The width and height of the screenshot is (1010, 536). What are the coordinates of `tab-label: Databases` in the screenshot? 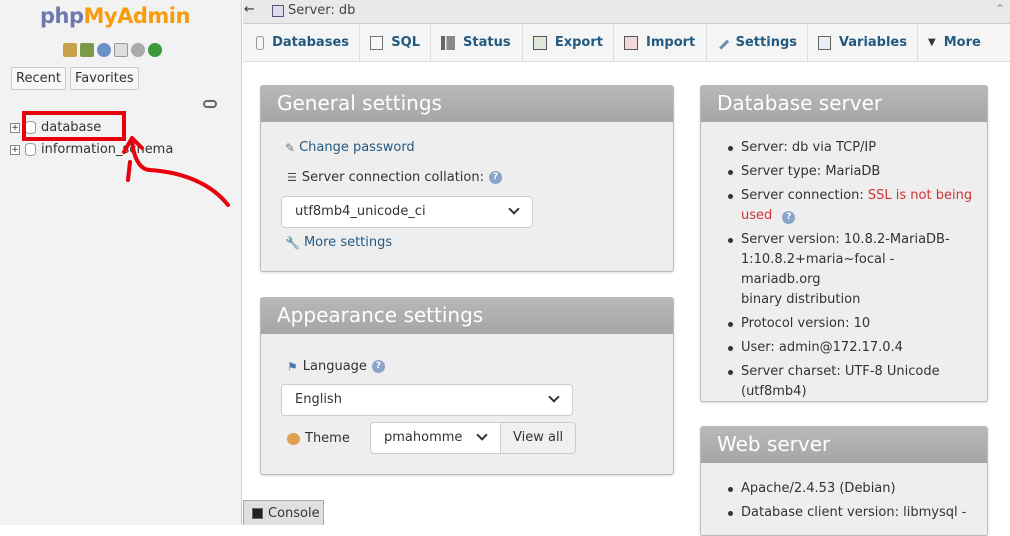 It's located at (310, 42).